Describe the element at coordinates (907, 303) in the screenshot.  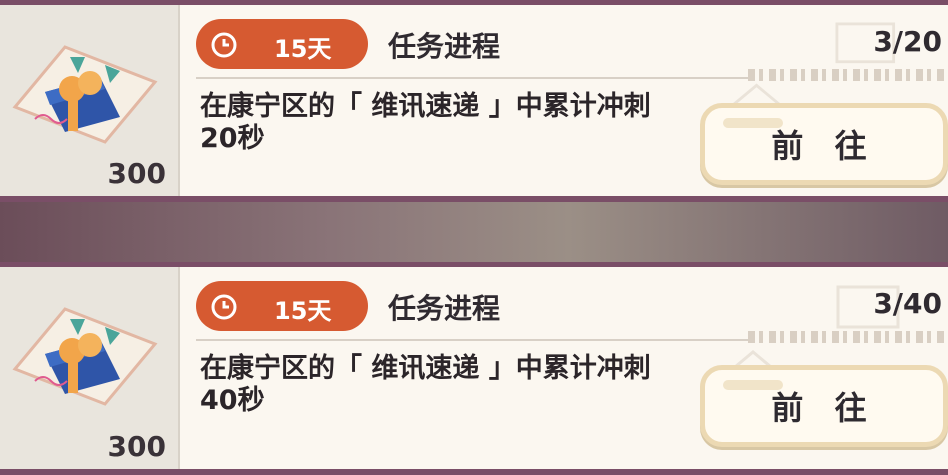
I see `progress-count: 3/40` at that location.